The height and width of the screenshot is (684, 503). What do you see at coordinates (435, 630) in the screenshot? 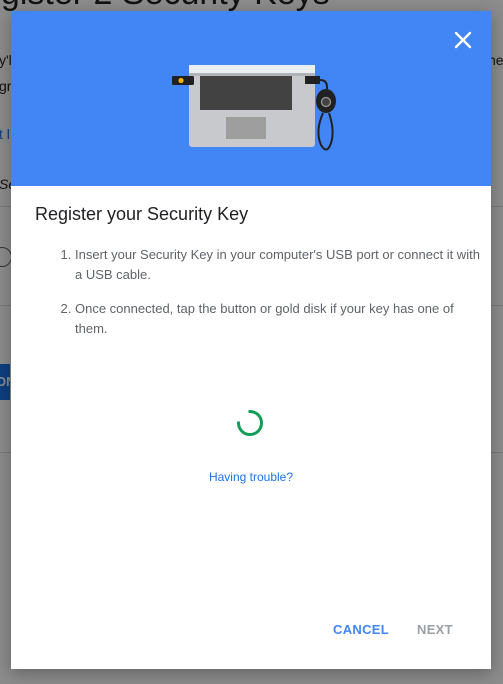
I see `next-button: NEXT` at bounding box center [435, 630].